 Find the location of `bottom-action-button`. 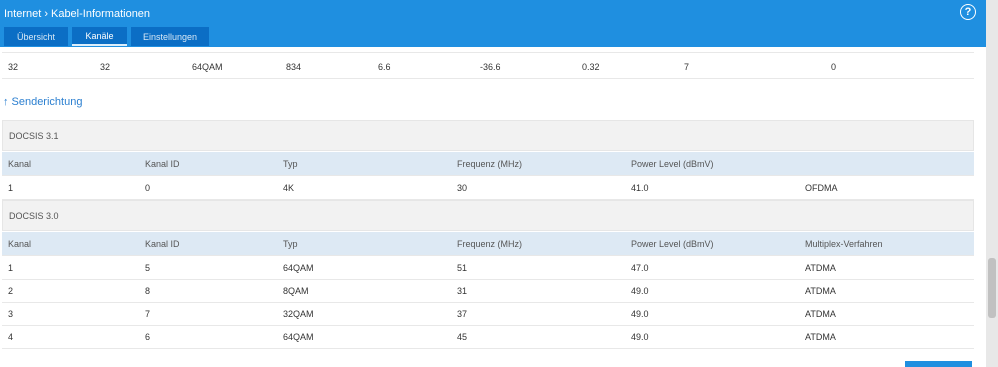

bottom-action-button is located at coordinates (938, 364).